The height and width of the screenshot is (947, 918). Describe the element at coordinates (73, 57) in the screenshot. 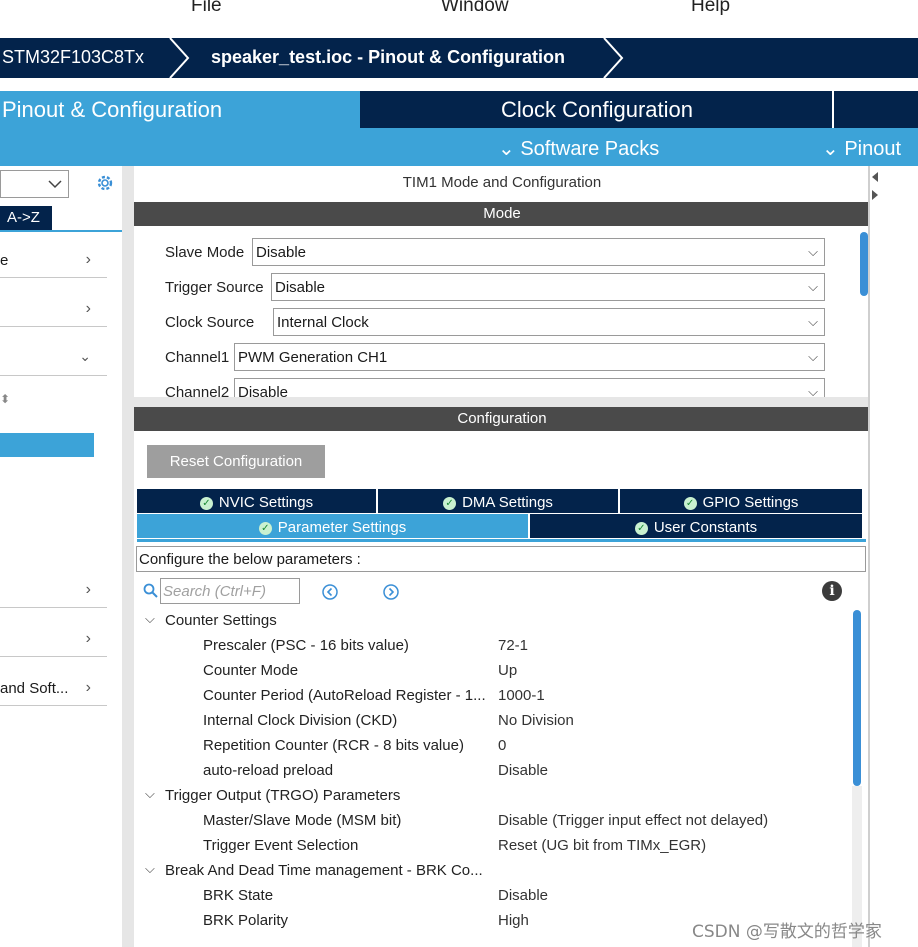

I see `breadcrumb-device: STM32F103C8Tx` at that location.